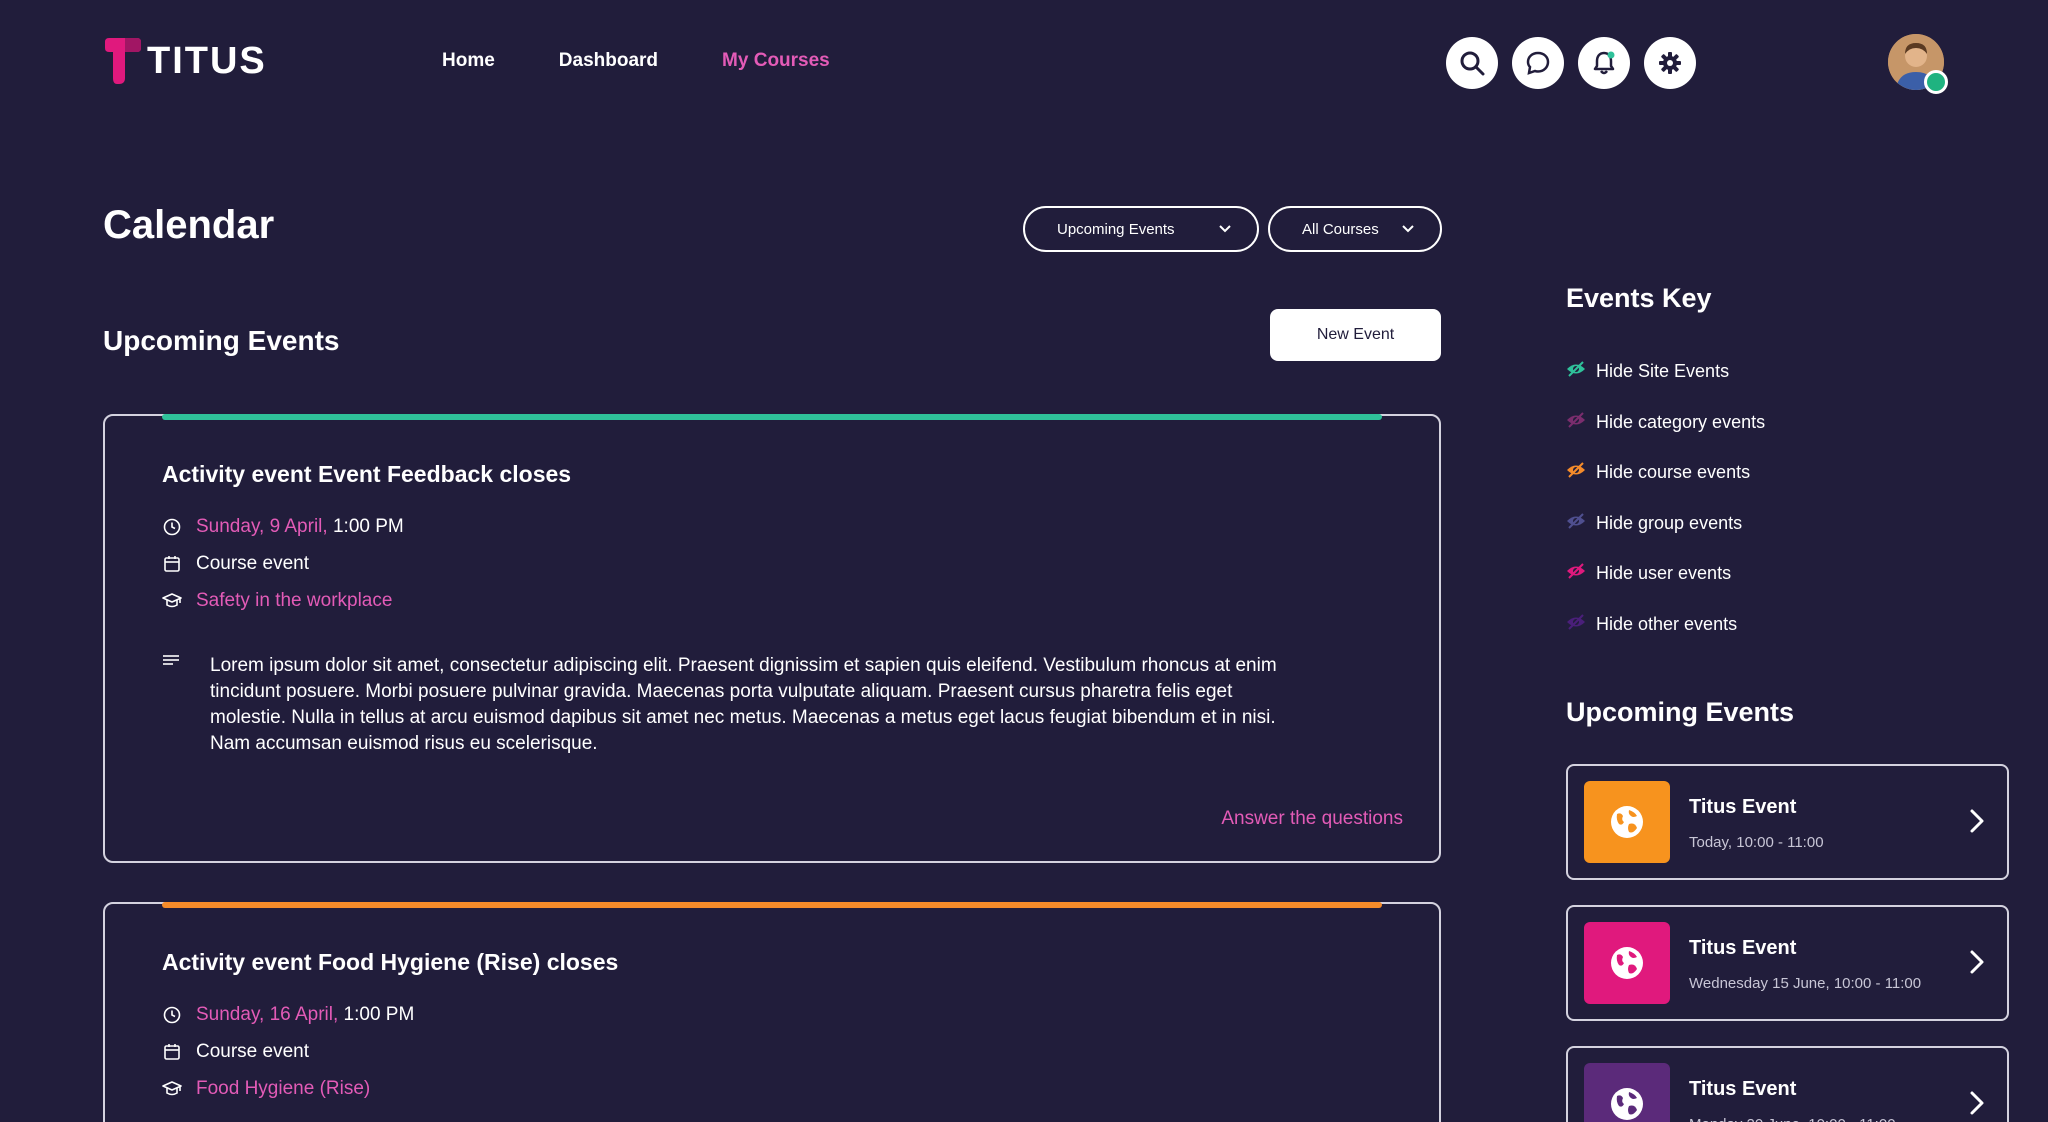 This screenshot has width=2048, height=1122. Describe the element at coordinates (1787, 822) in the screenshot. I see `upcoming-event-card: Titus Event Today, 10:00 - 11:00` at that location.